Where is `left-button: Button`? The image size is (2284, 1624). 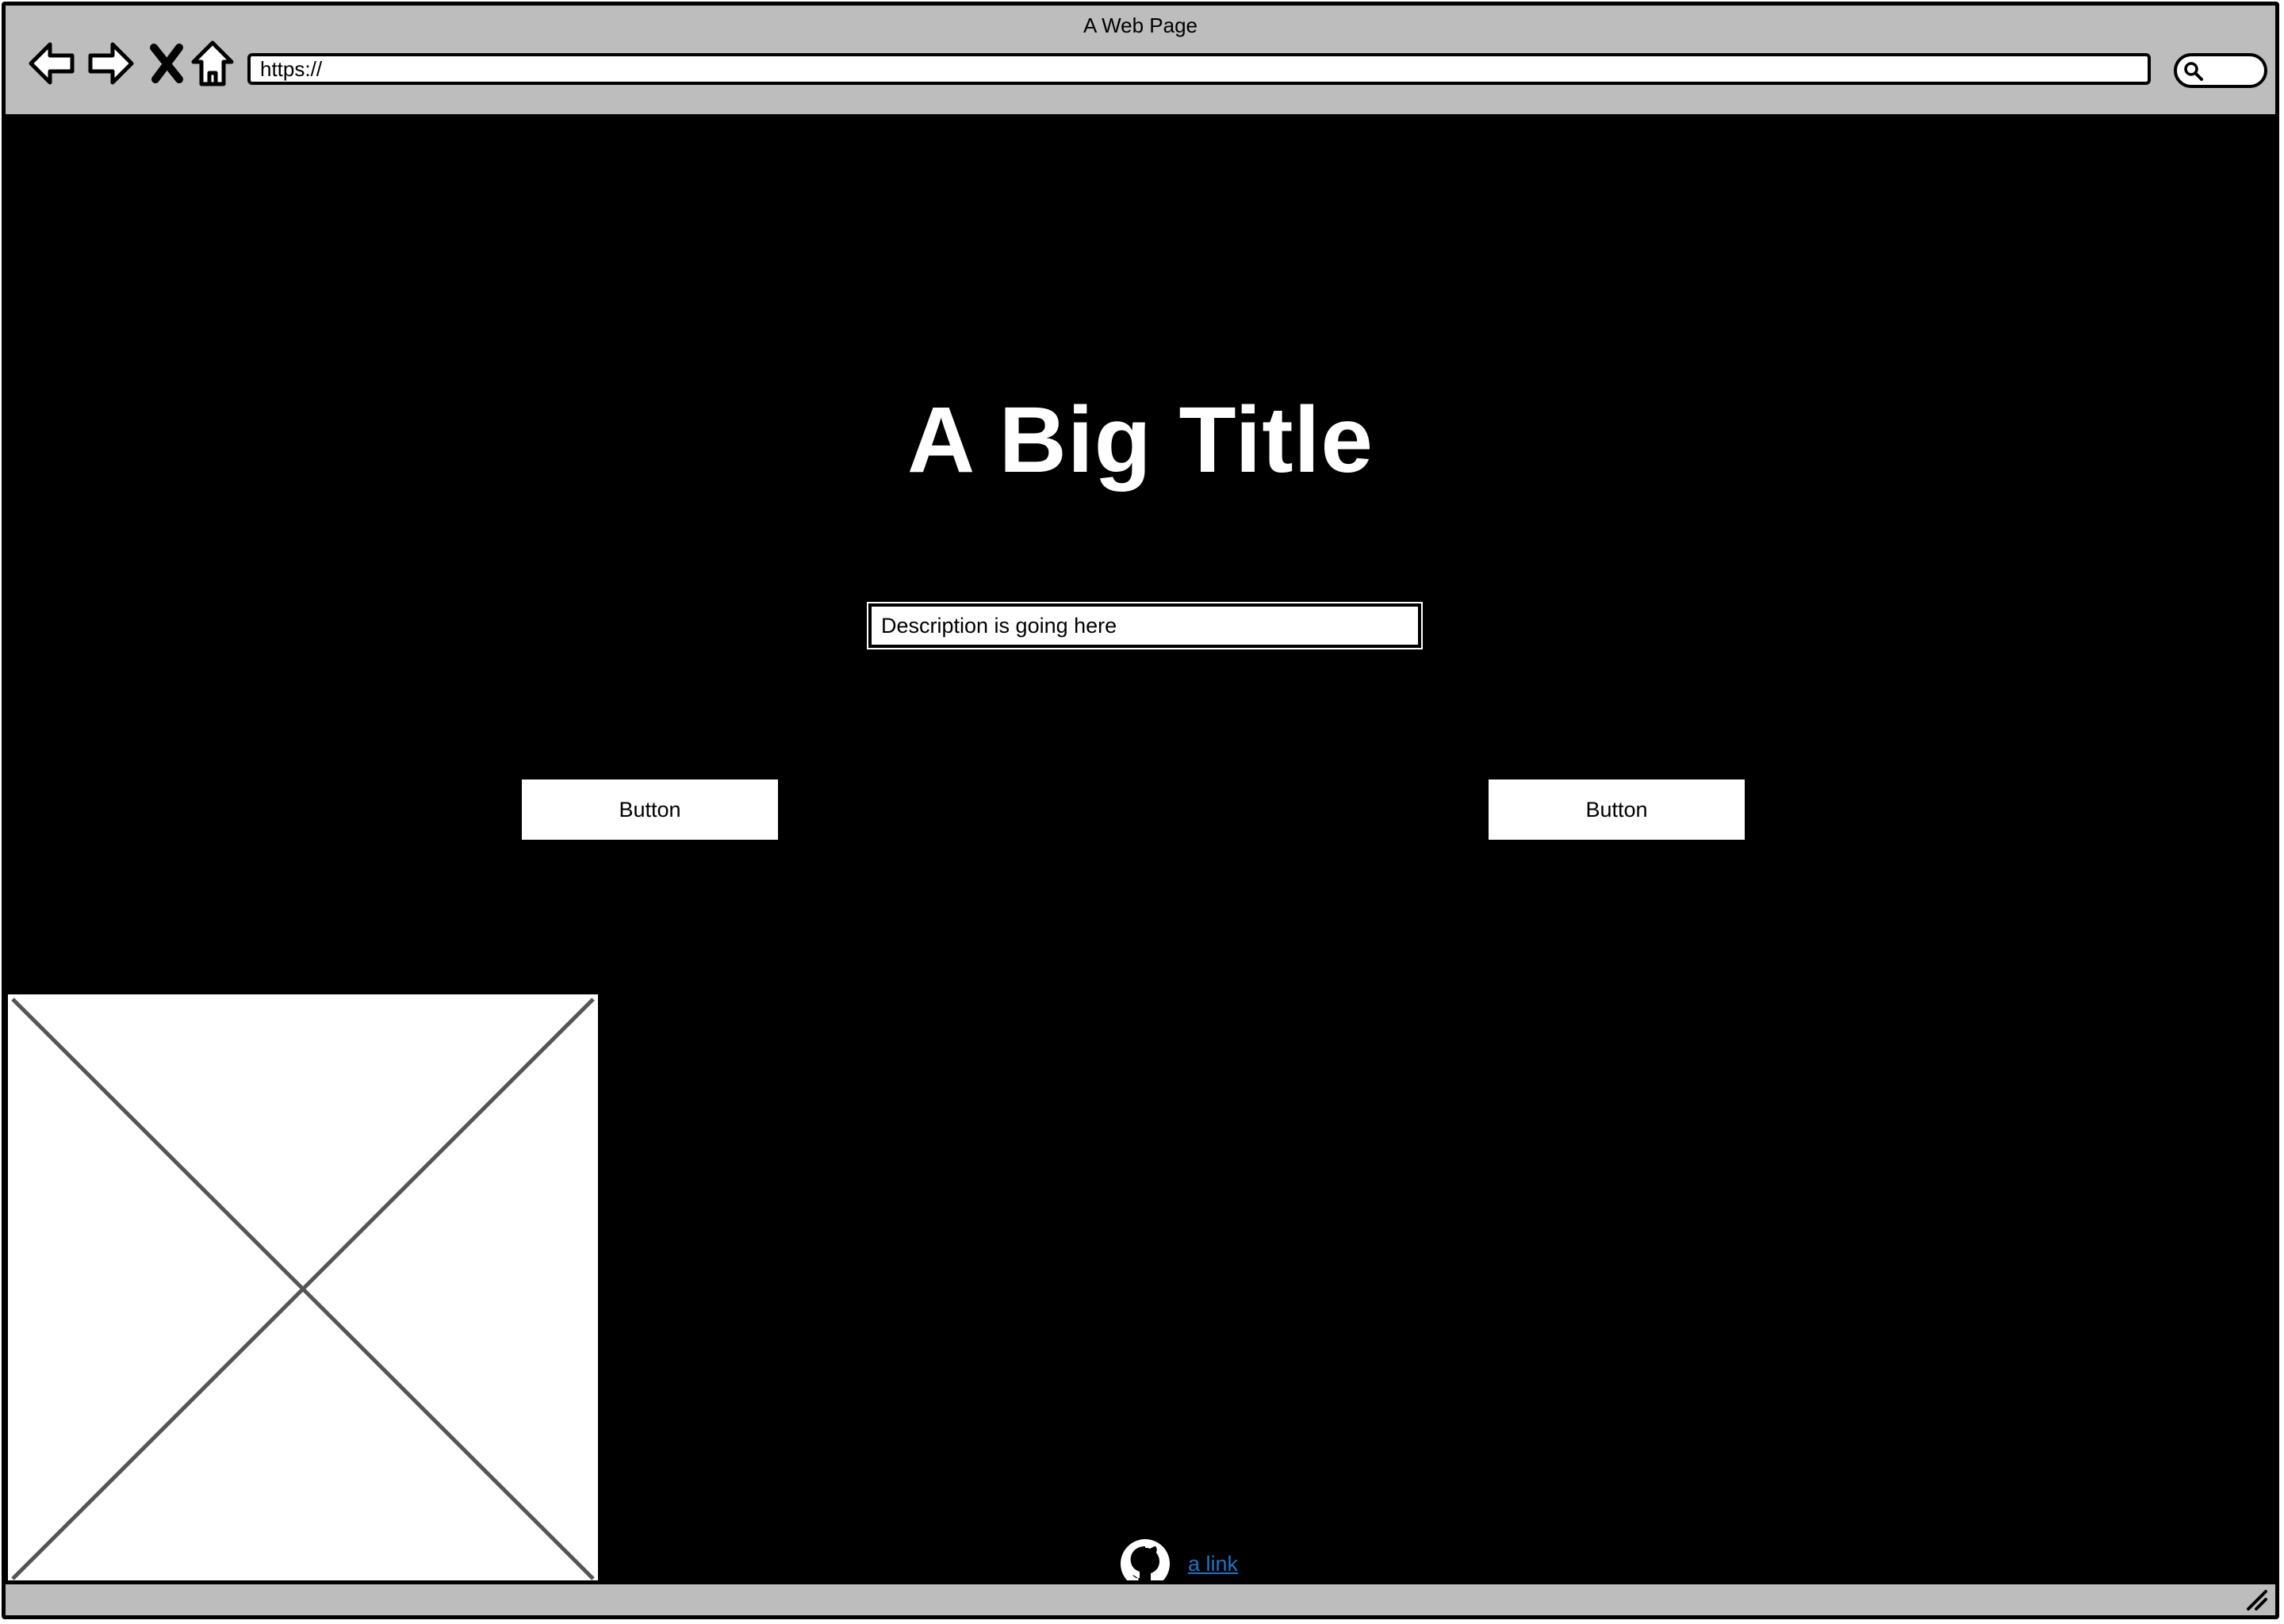
left-button: Button is located at coordinates (650, 809).